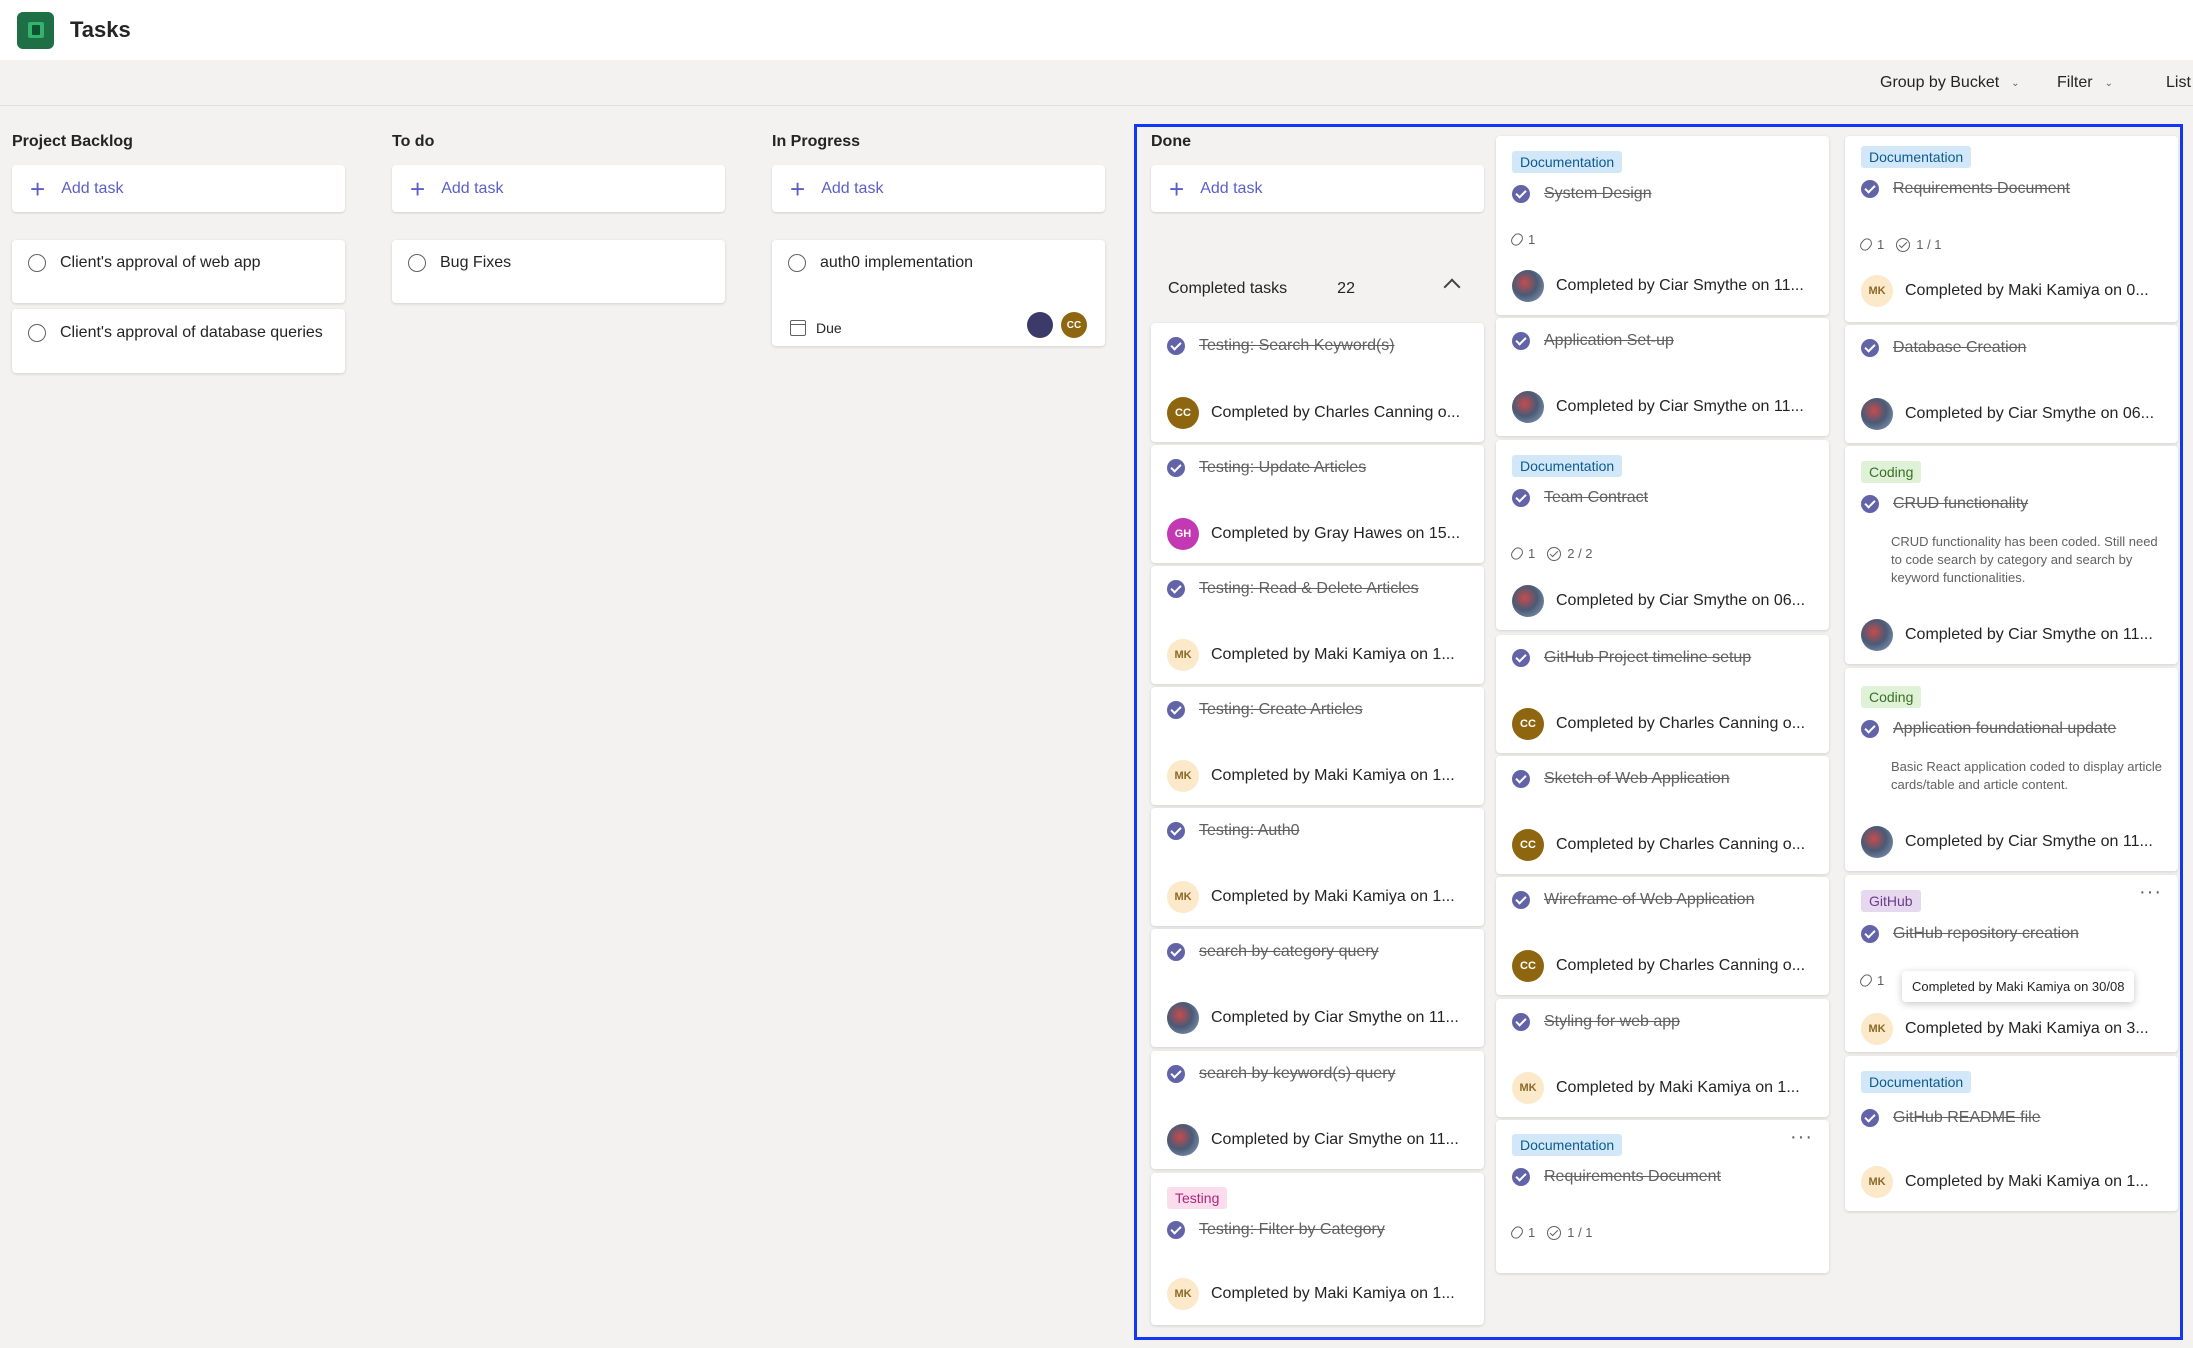  Describe the element at coordinates (1289, 951) in the screenshot. I see `task-title: search by category query` at that location.